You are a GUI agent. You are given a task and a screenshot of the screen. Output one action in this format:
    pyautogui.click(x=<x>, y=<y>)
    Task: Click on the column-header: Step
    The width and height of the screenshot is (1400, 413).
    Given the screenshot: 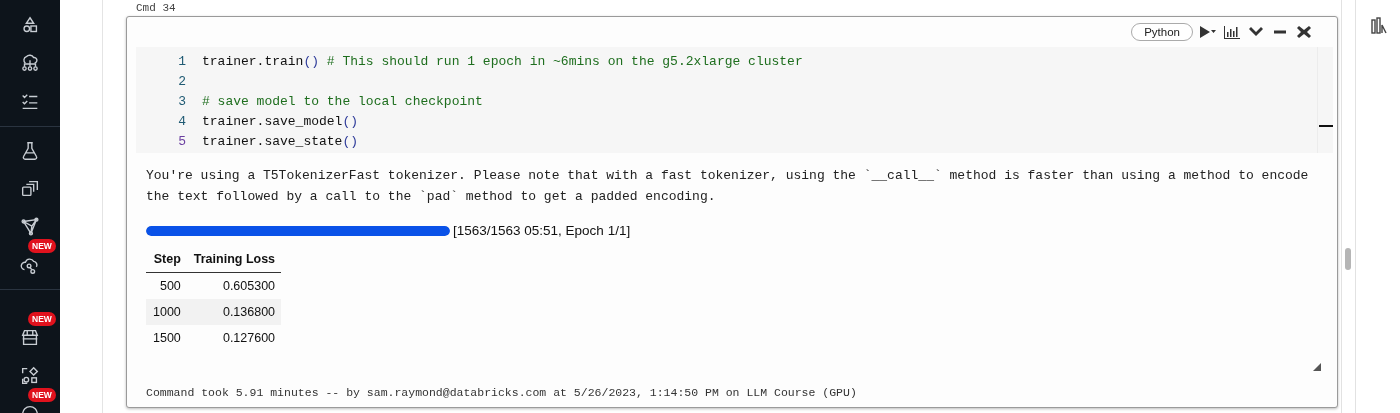 What is the action you would take?
    pyautogui.click(x=166, y=259)
    